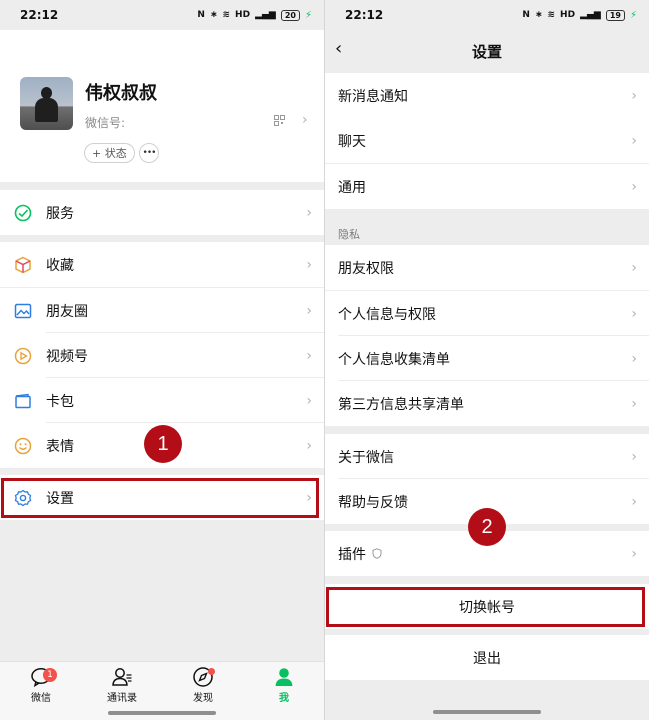 This screenshot has width=649, height=720. Describe the element at coordinates (203, 698) in the screenshot. I see `tab-label: 发现` at that location.